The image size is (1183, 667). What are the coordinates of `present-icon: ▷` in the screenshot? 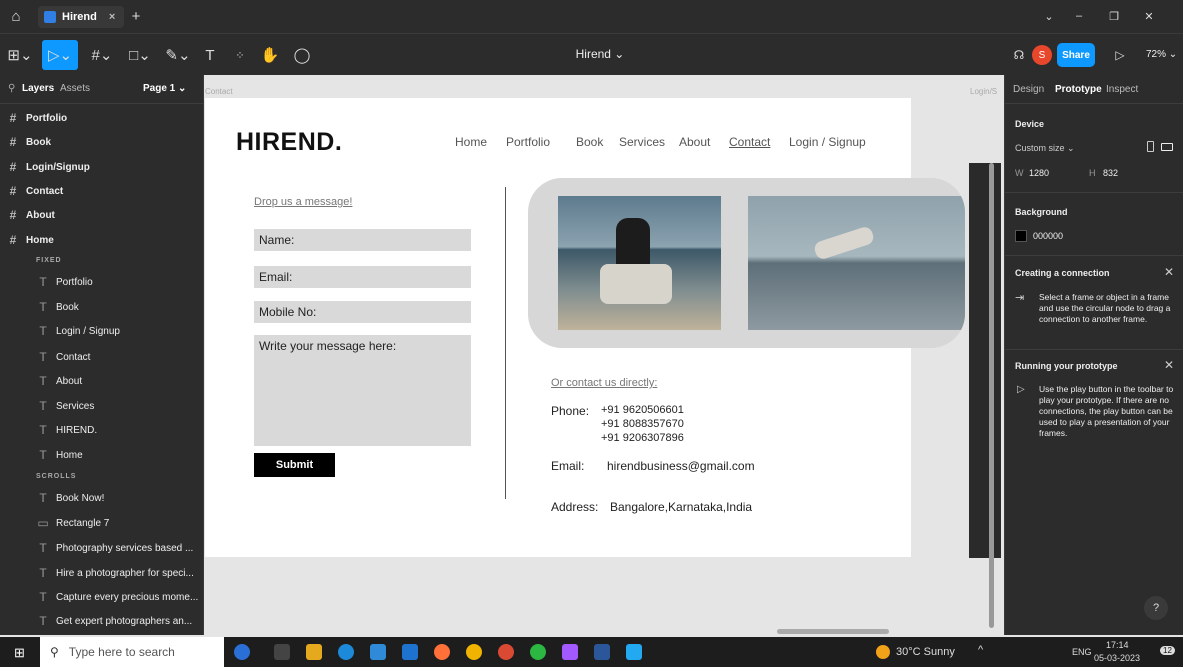 It's located at (1120, 55).